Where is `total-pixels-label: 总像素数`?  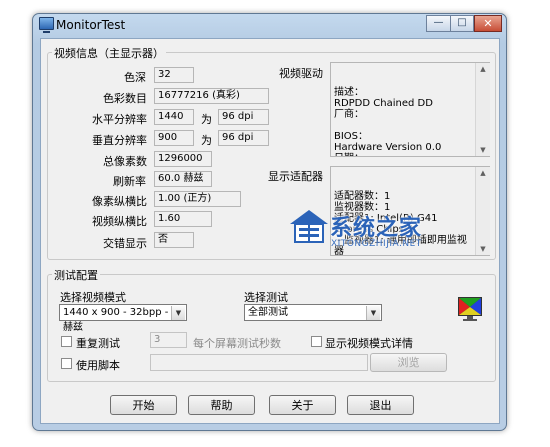
total-pixels-label: 总像素数 is located at coordinates (125, 161).